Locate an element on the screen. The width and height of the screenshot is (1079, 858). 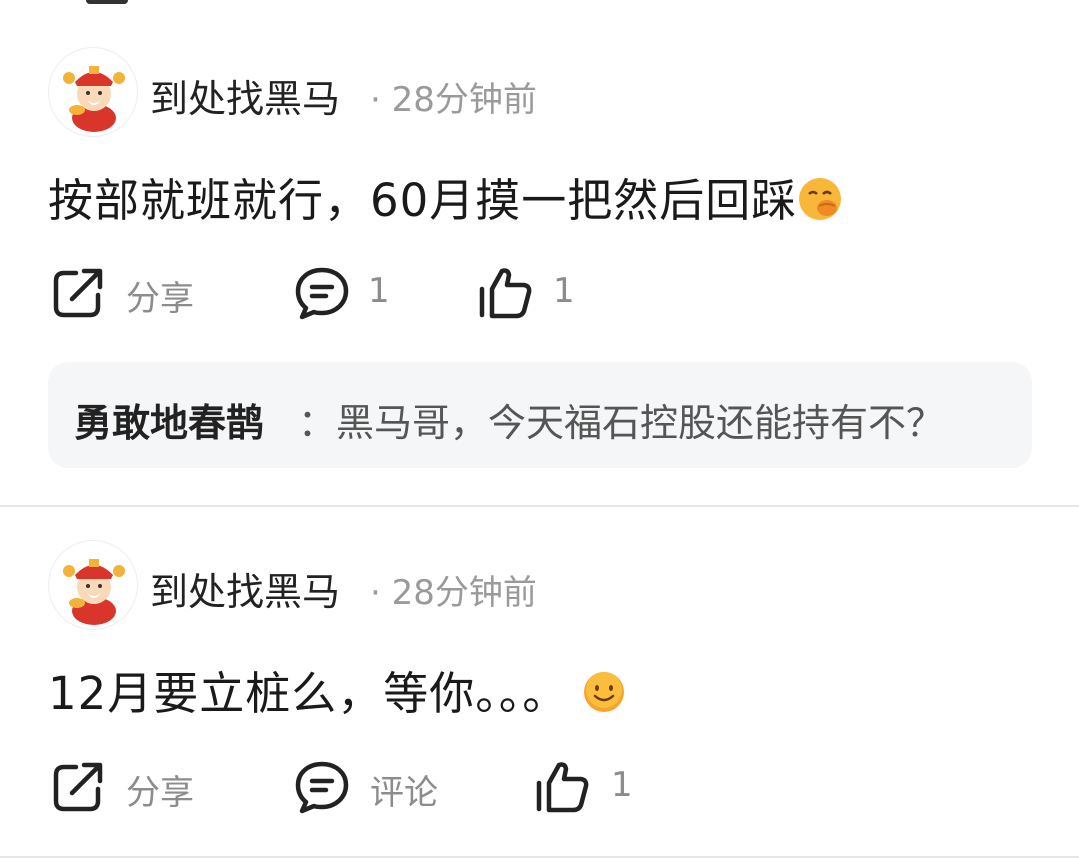
post-content: 按部就班就行，60月摸一把然后回踩 is located at coordinates (445, 198).